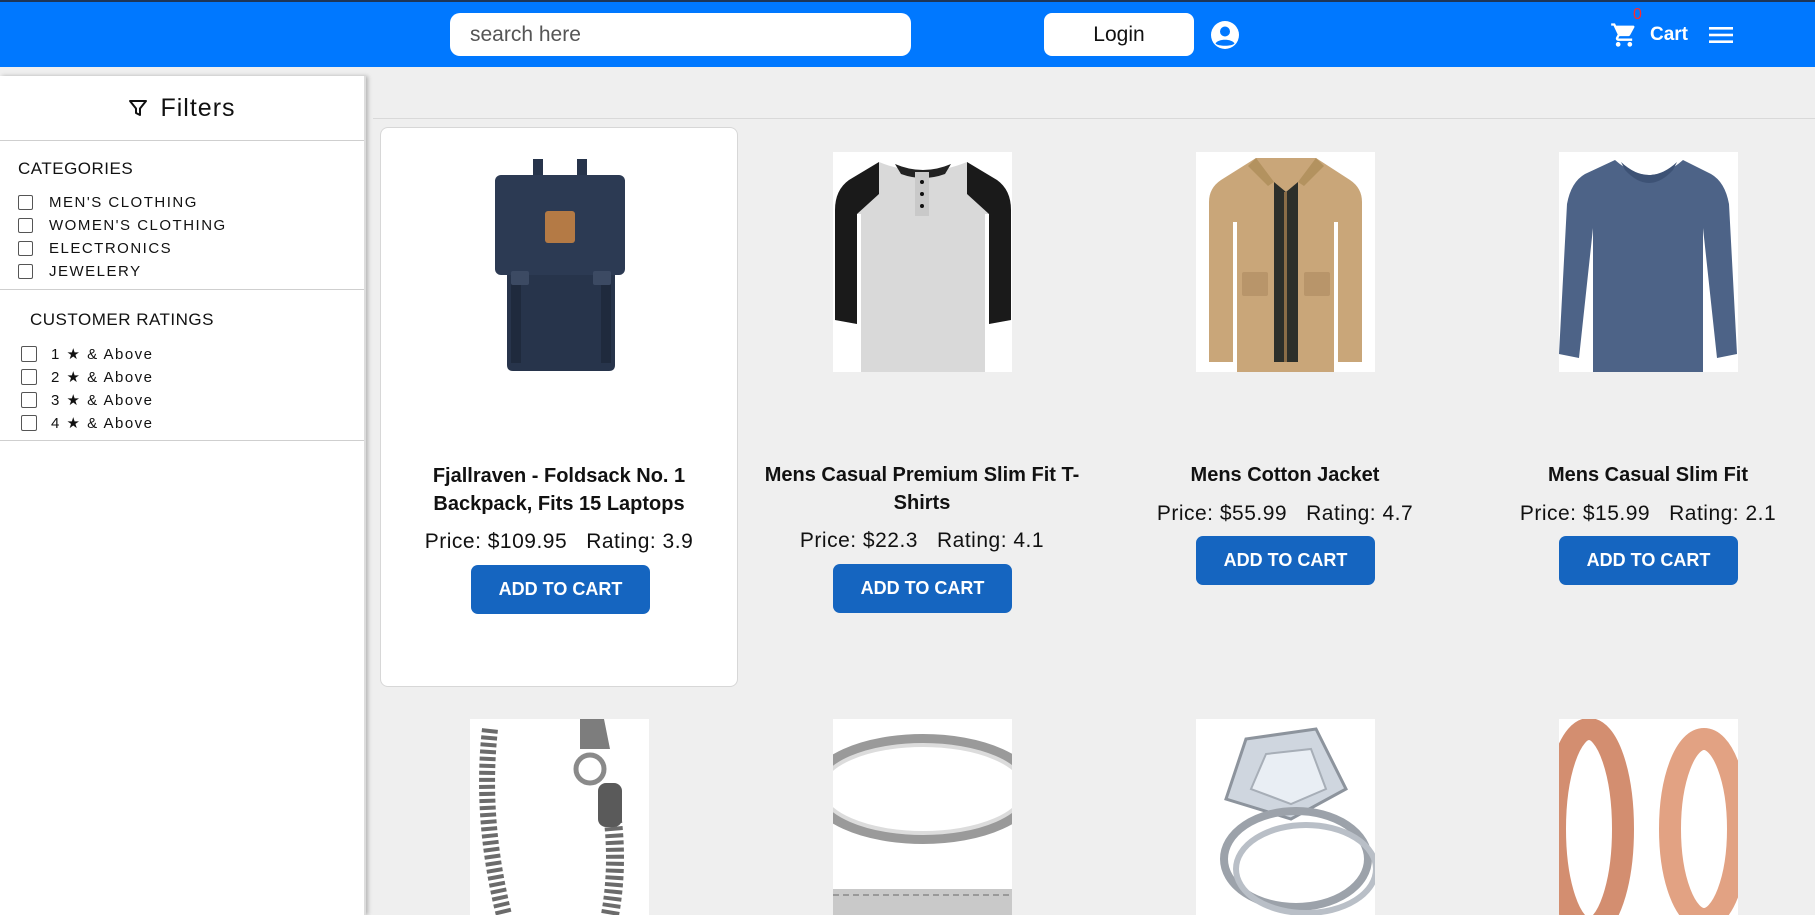  Describe the element at coordinates (1624, 35) in the screenshot. I see `cart-icon` at that location.